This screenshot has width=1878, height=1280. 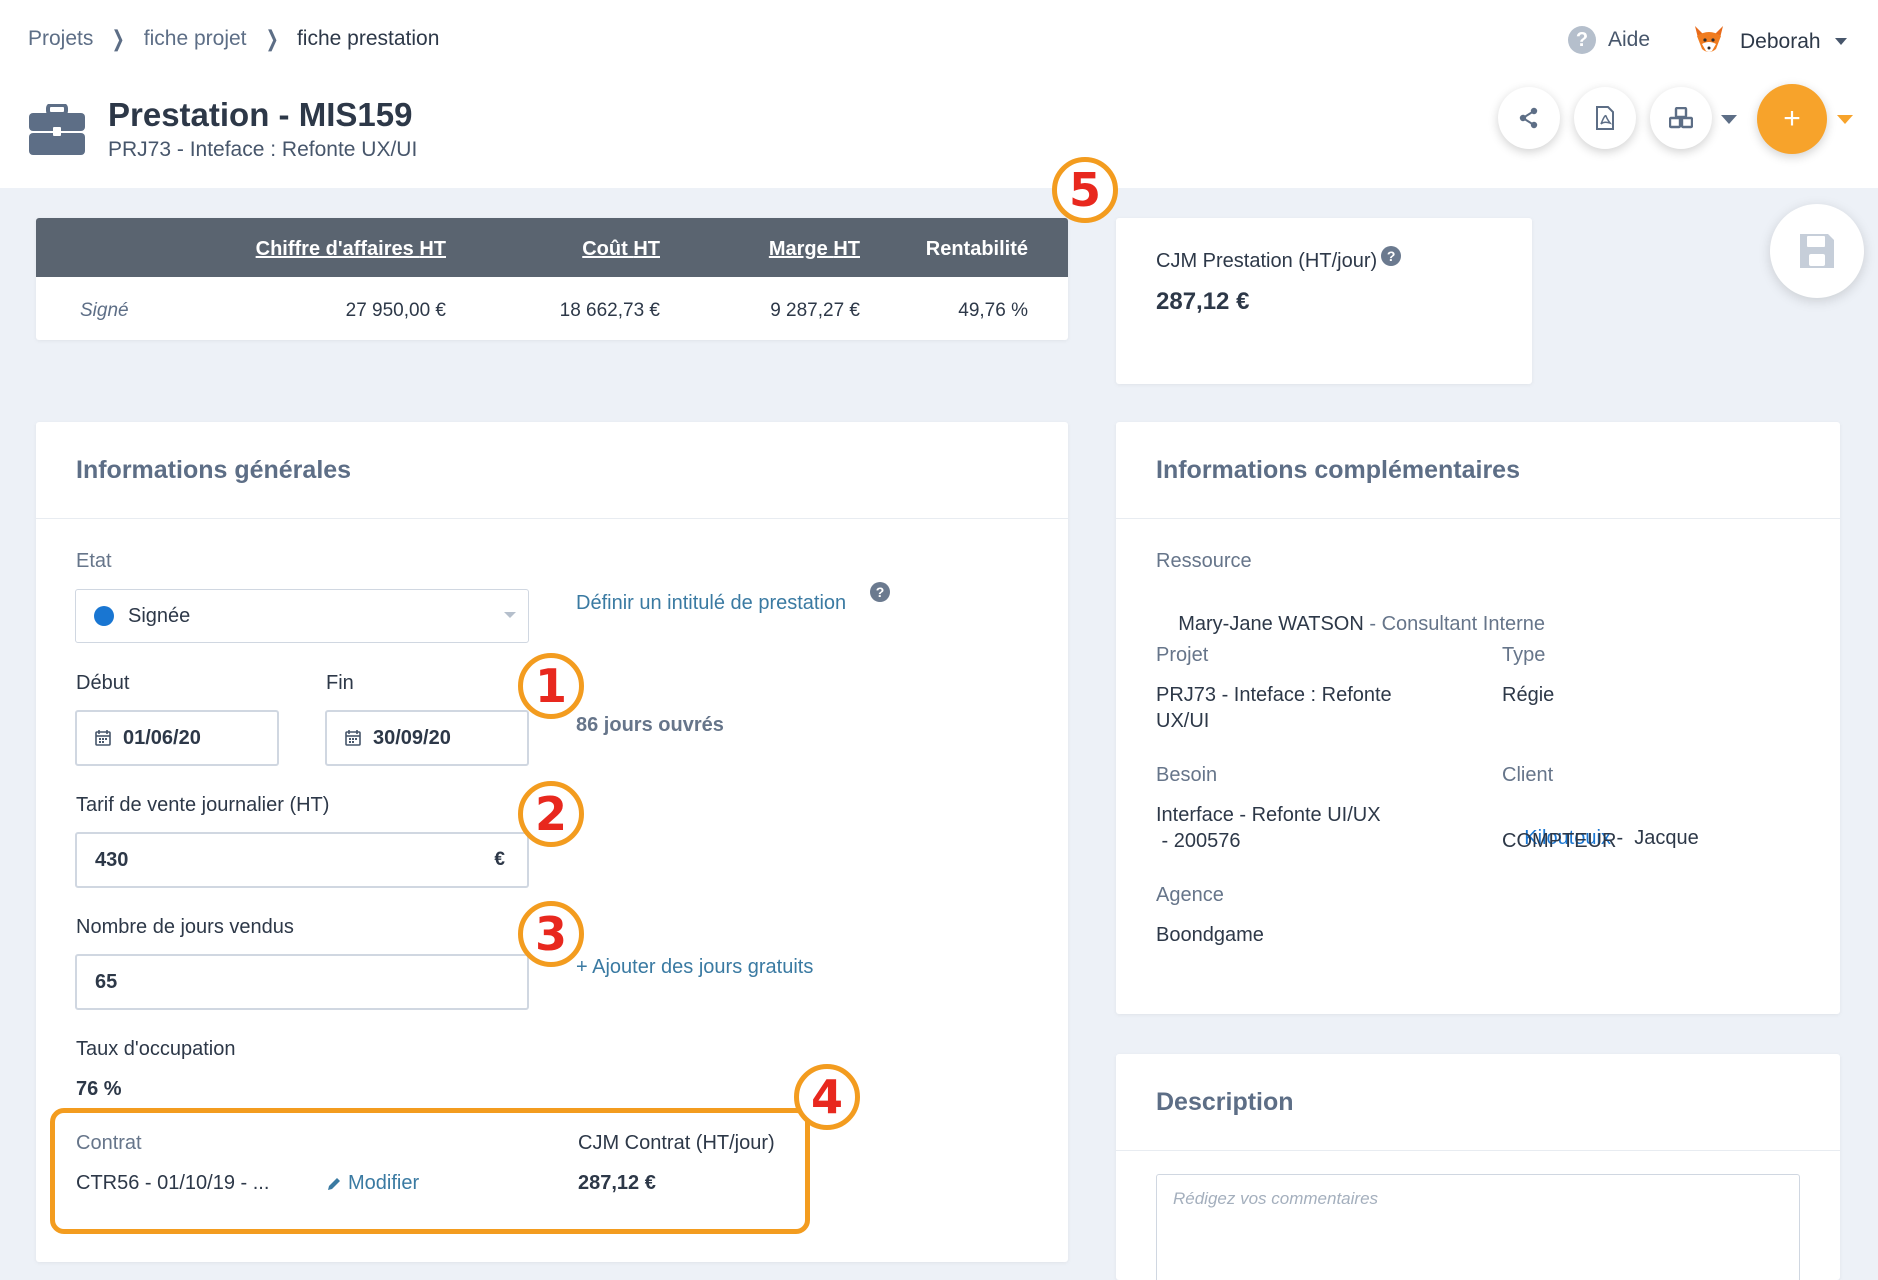 I want to click on besoin-value-line1: Interface - Refonte UI/UX, so click(x=1268, y=815).